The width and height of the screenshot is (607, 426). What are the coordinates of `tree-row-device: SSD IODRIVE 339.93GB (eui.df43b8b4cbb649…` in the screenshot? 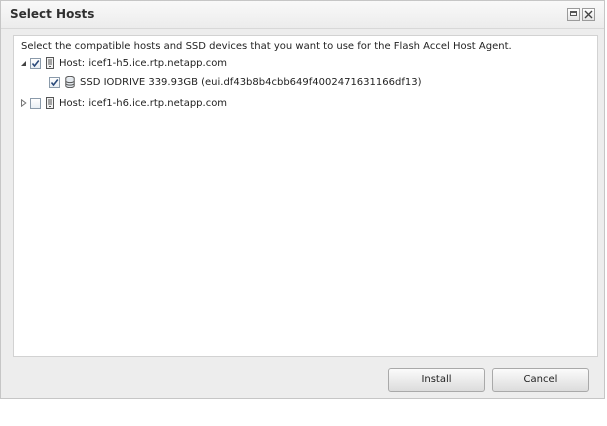 It's located at (235, 82).